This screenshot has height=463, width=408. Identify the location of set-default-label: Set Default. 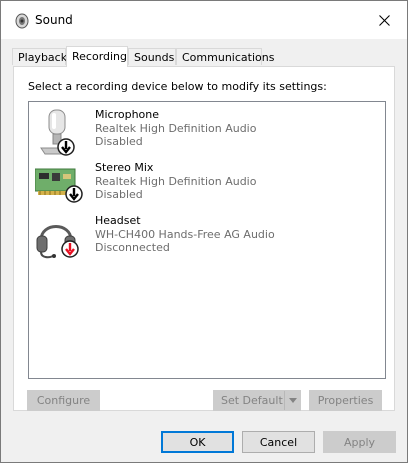
(252, 400).